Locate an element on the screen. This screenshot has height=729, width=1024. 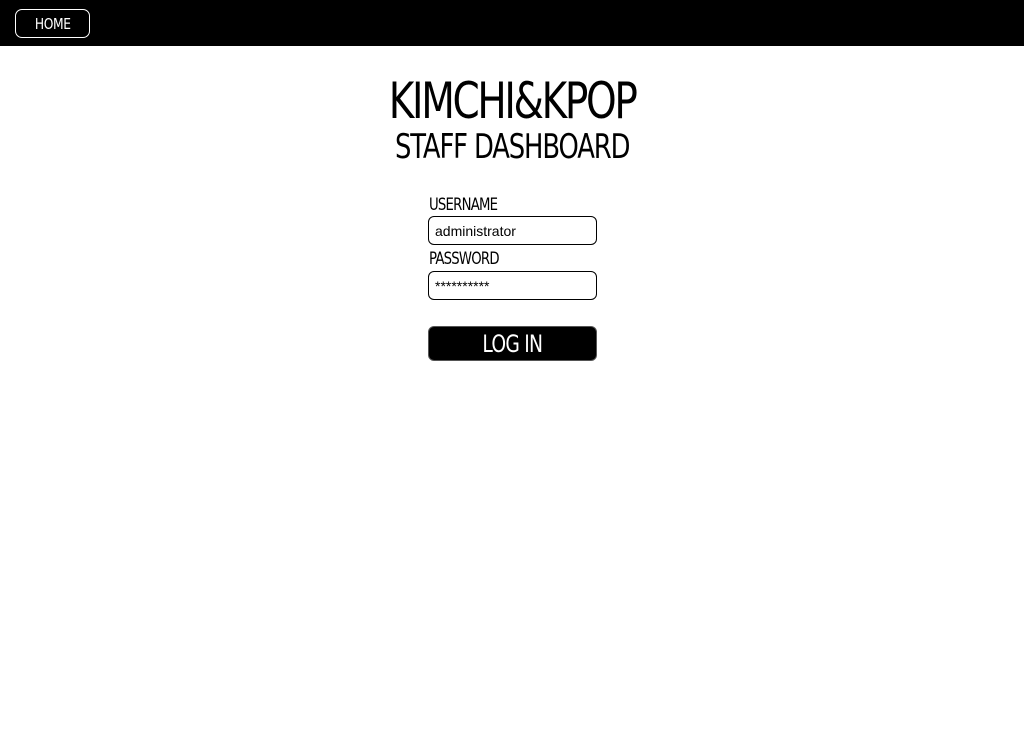
home-button-label: HOME is located at coordinates (52, 23).